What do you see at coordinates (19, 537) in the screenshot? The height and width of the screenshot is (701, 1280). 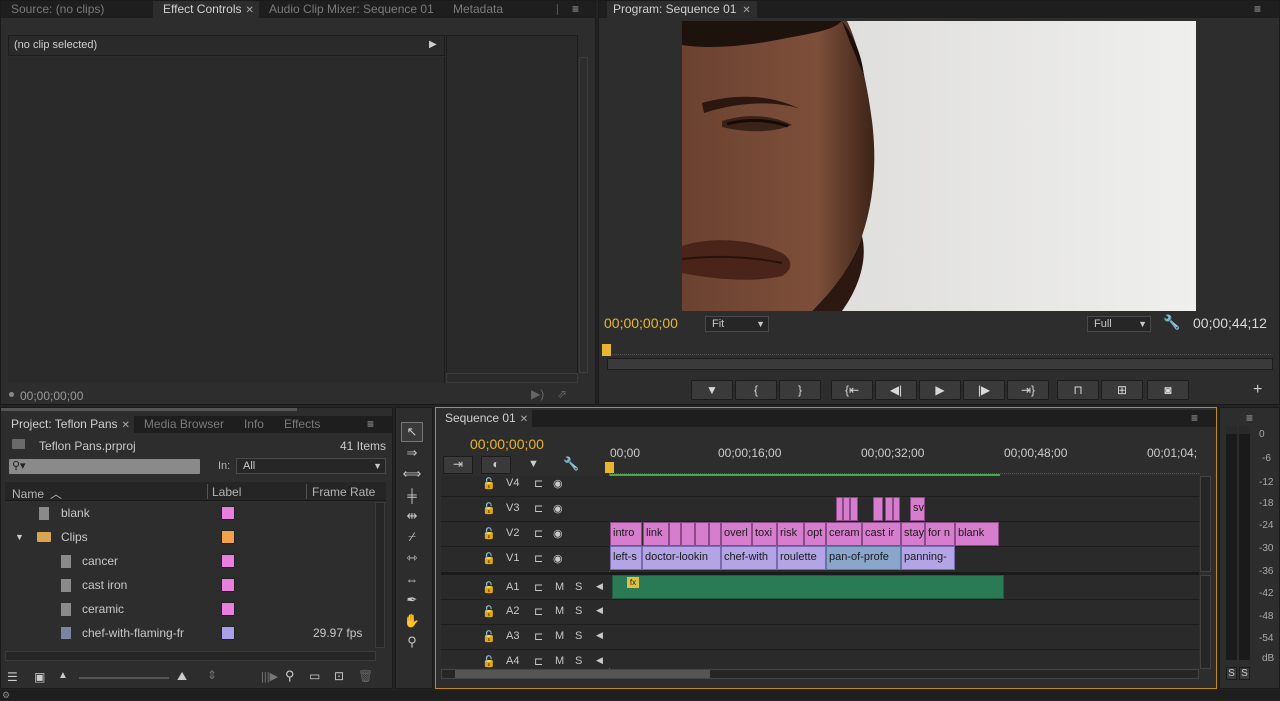 I see `chevron-down-icon: ▼` at bounding box center [19, 537].